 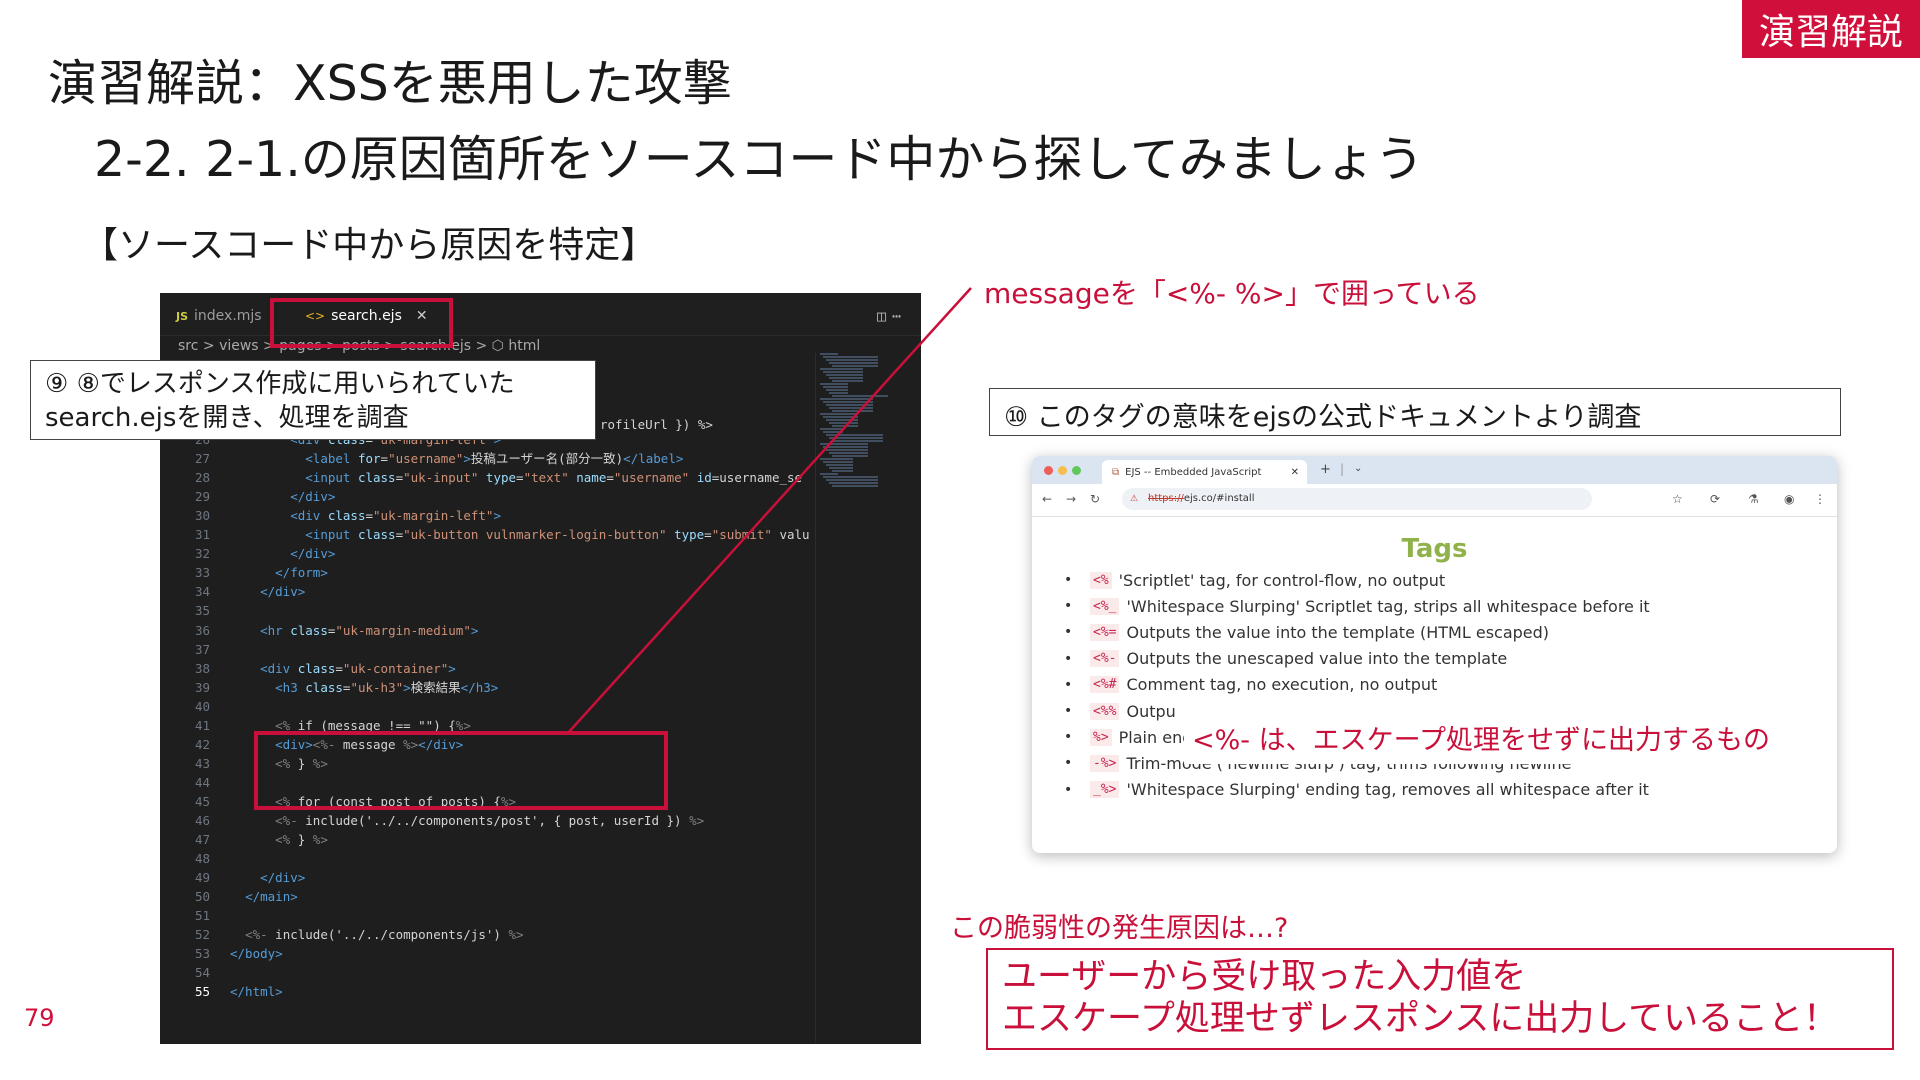 I want to click on tag-code: %>, so click(x=1101, y=737).